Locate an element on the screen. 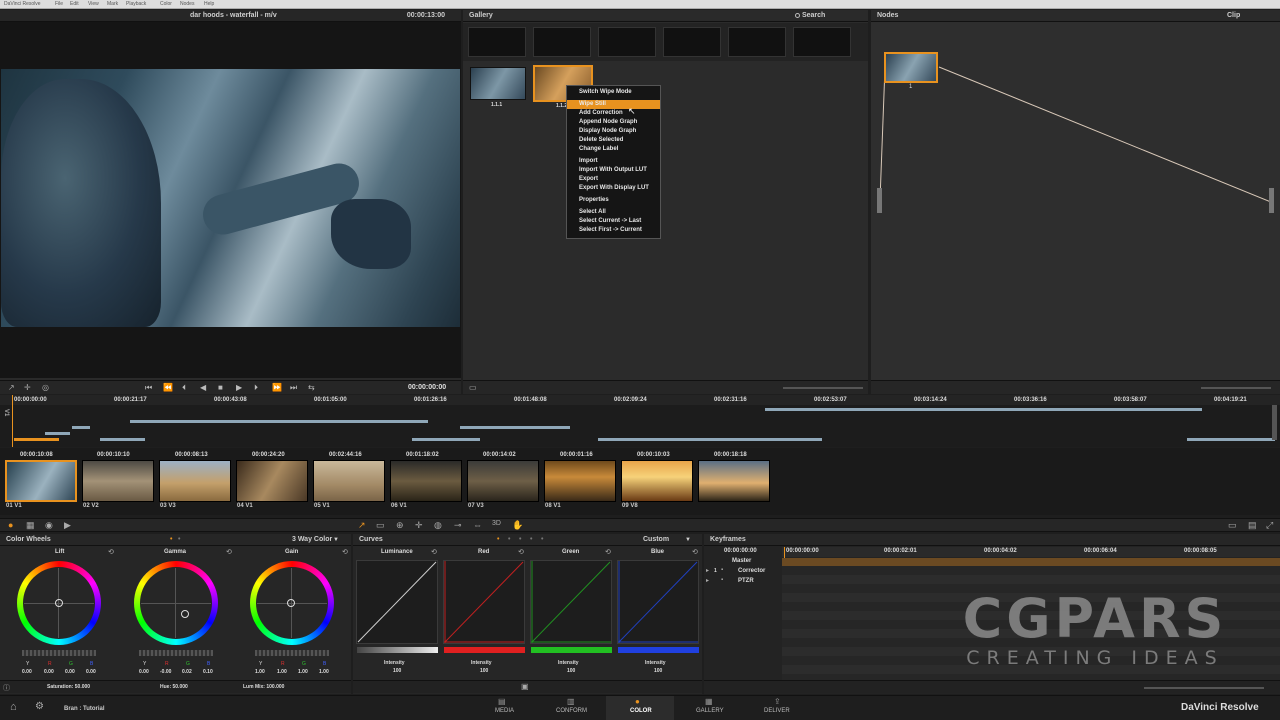  menu-item-wipe-still: Wipe Still is located at coordinates (613, 104).